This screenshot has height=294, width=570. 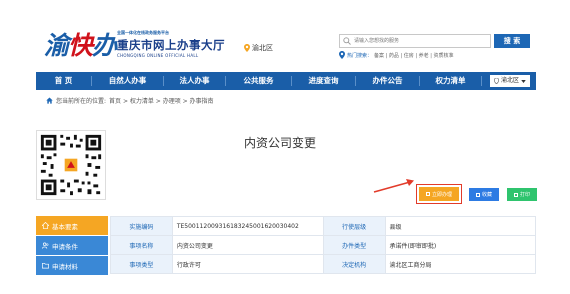 I want to click on nav-item-announcements: 办件公告, so click(x=388, y=81).